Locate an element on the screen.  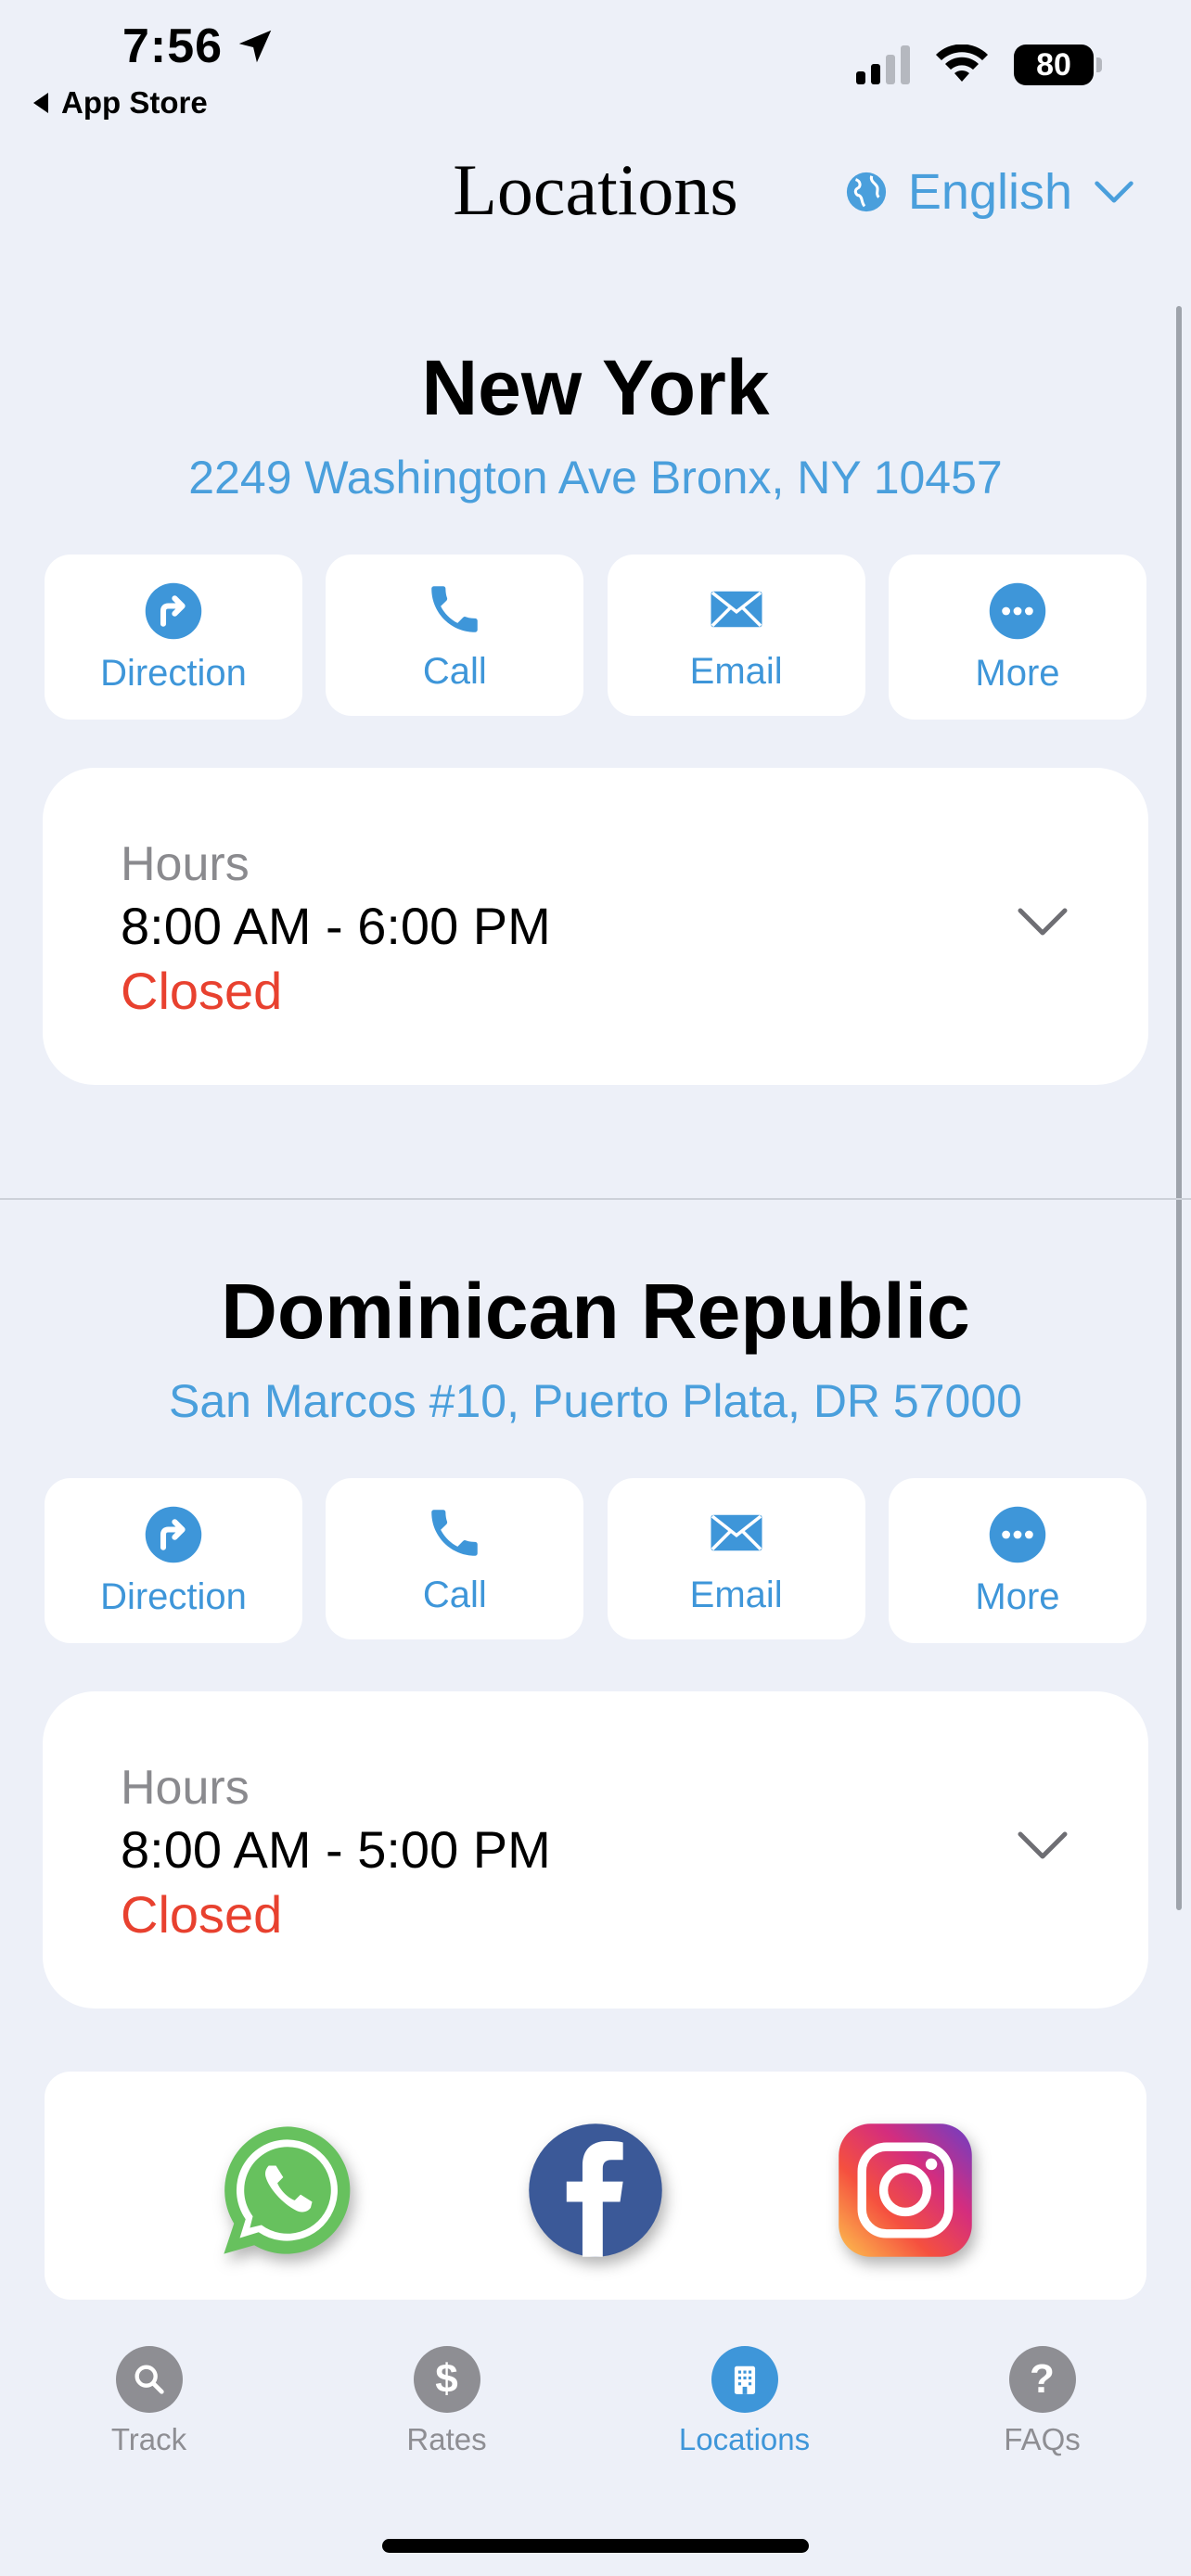
language-label: English is located at coordinates (989, 192).